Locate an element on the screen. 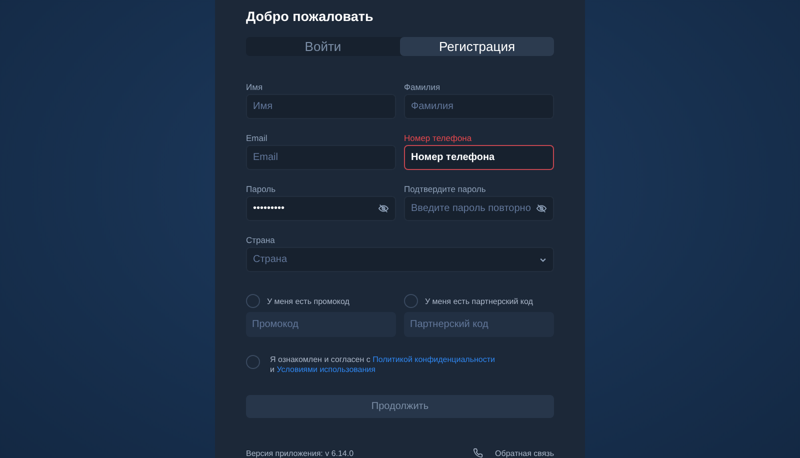  field-label: Подтвердите пароль is located at coordinates (445, 189).